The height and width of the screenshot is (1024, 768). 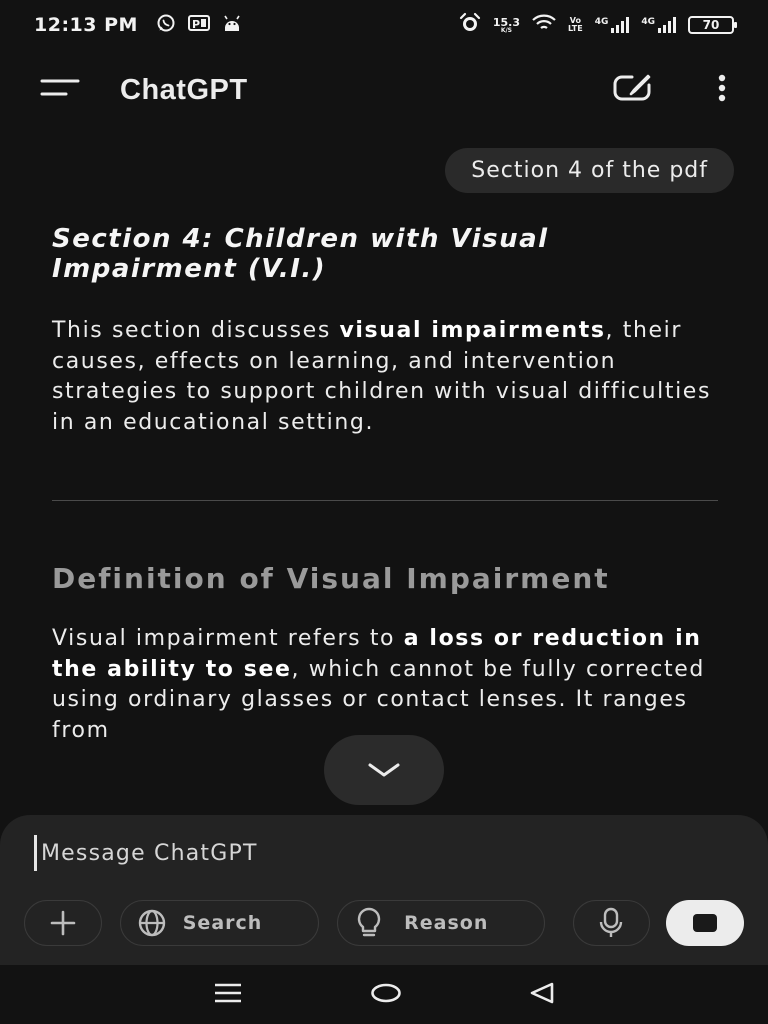 What do you see at coordinates (385, 500) in the screenshot?
I see `divider` at bounding box center [385, 500].